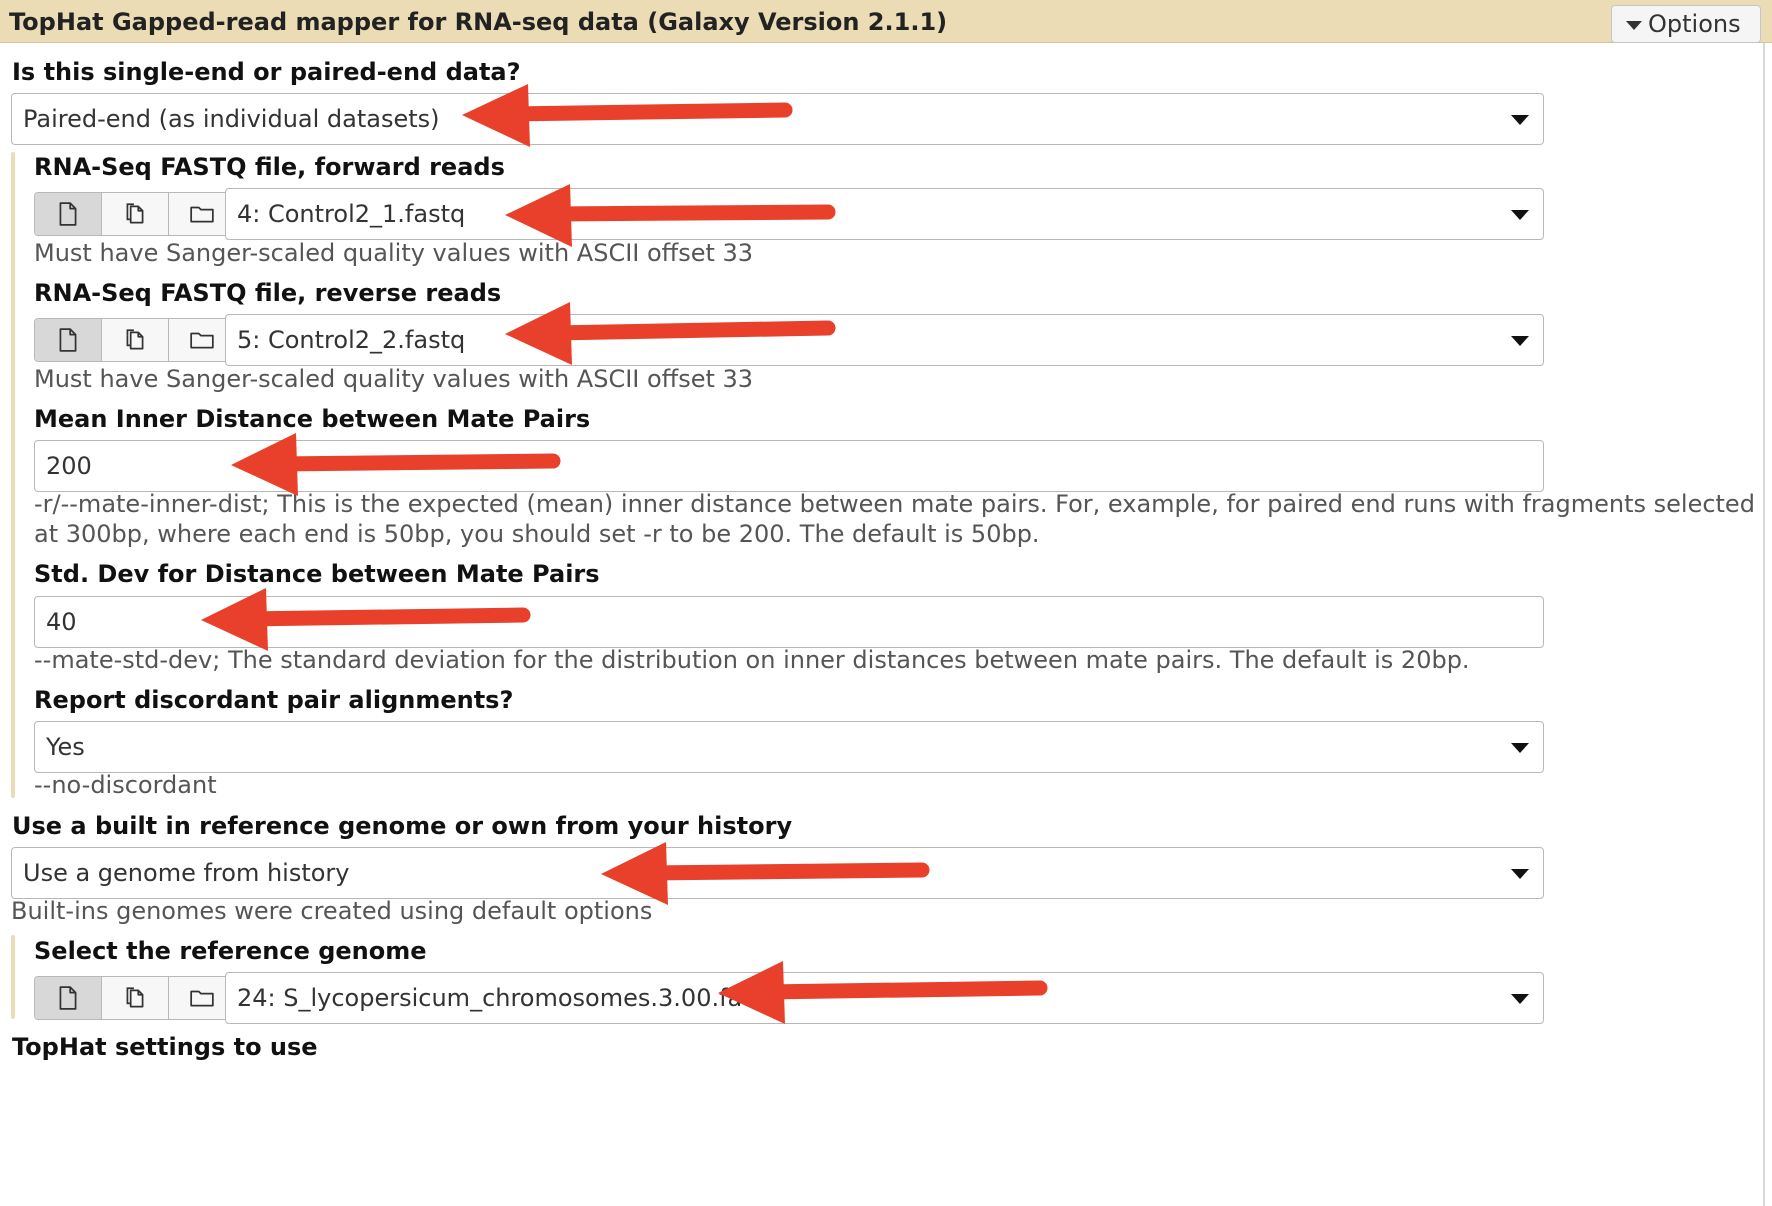 Image resolution: width=1772 pixels, height=1206 pixels. What do you see at coordinates (789, 747) in the screenshot?
I see `discordant-select: Yes` at bounding box center [789, 747].